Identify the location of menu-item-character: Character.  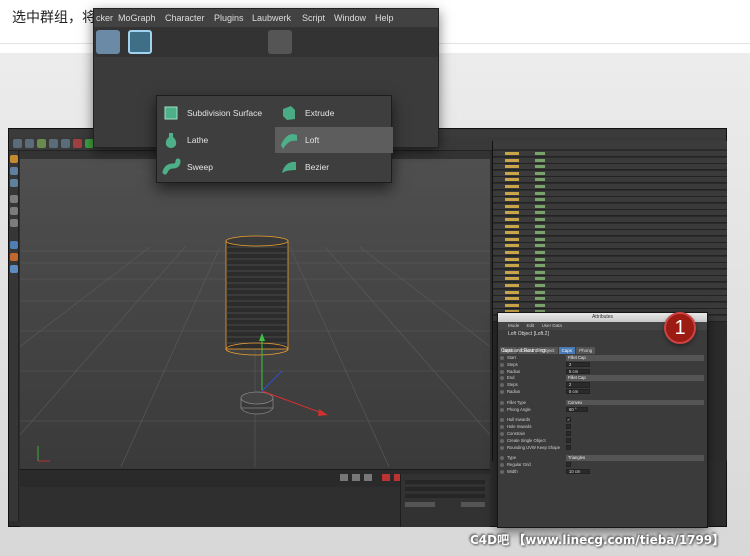
(185, 18).